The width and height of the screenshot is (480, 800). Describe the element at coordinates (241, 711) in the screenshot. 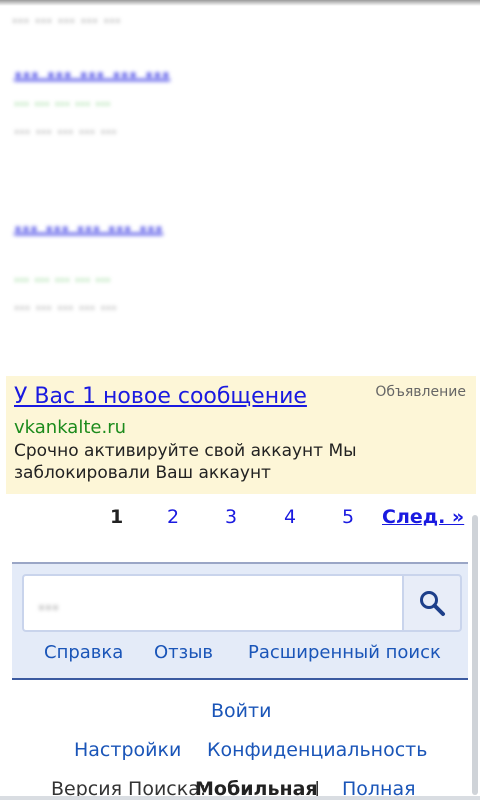

I see `login-link: Войти` at that location.